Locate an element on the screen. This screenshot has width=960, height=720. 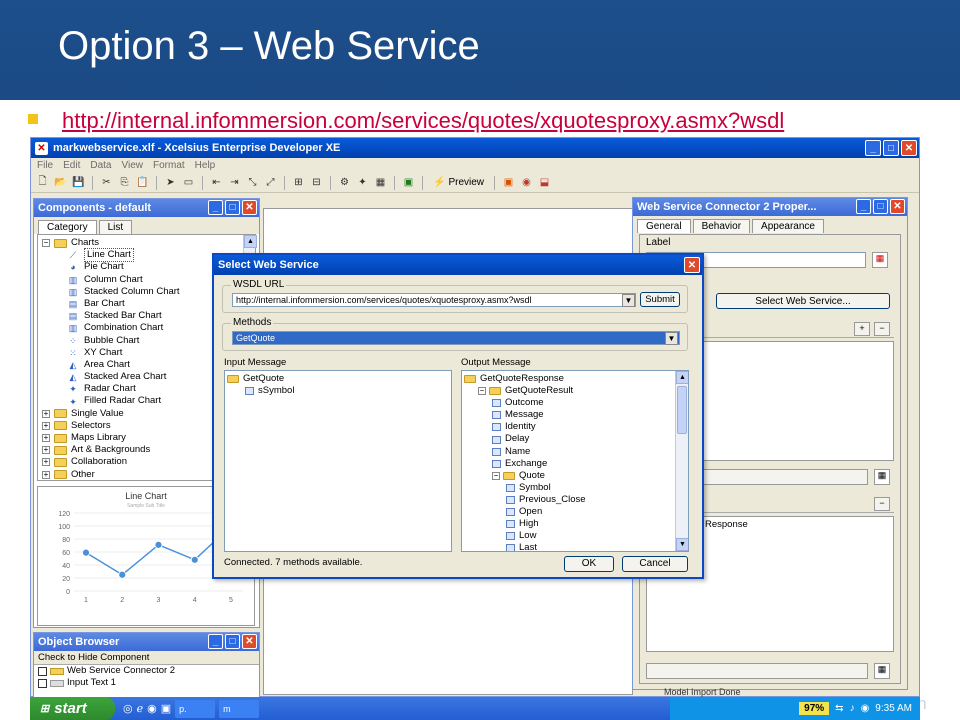
export-pdf-icon: ⬓ is located at coordinates (544, 182).